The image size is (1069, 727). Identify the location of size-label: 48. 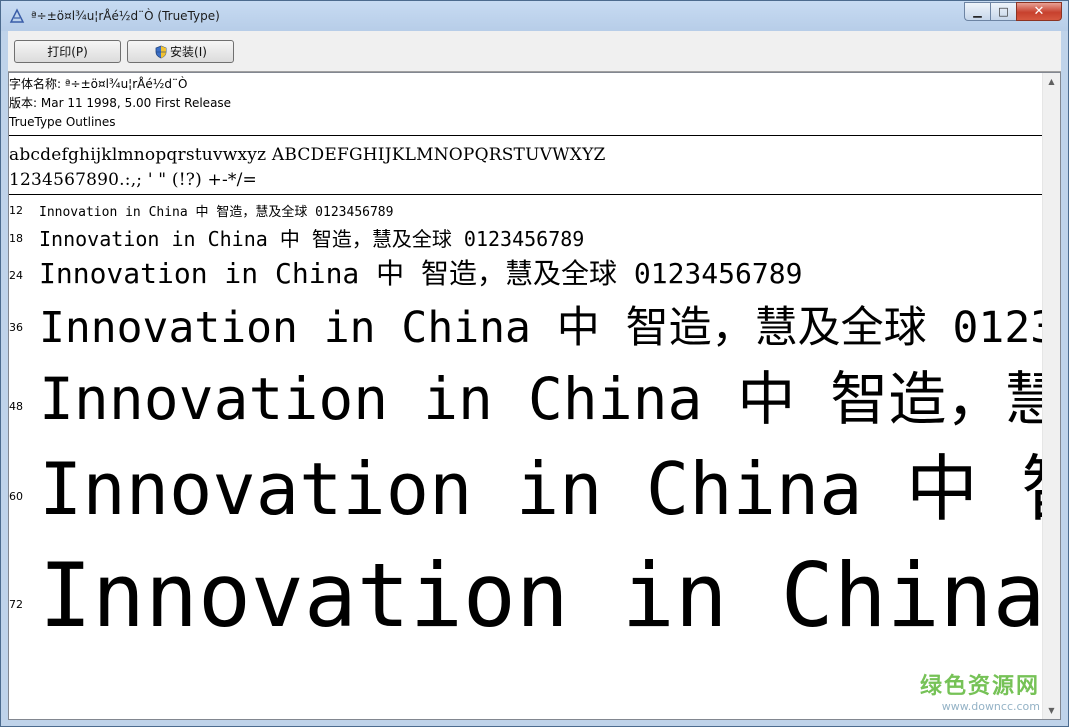
(16, 406).